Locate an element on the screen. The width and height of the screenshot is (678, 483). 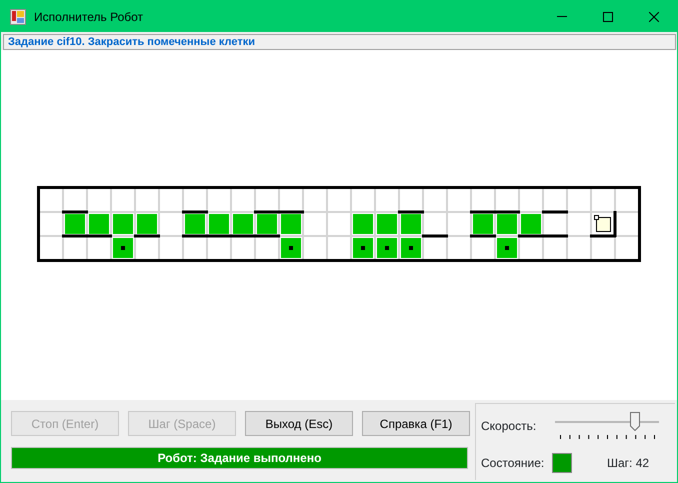
window-title: Исполнитель Робот is located at coordinates (89, 17).